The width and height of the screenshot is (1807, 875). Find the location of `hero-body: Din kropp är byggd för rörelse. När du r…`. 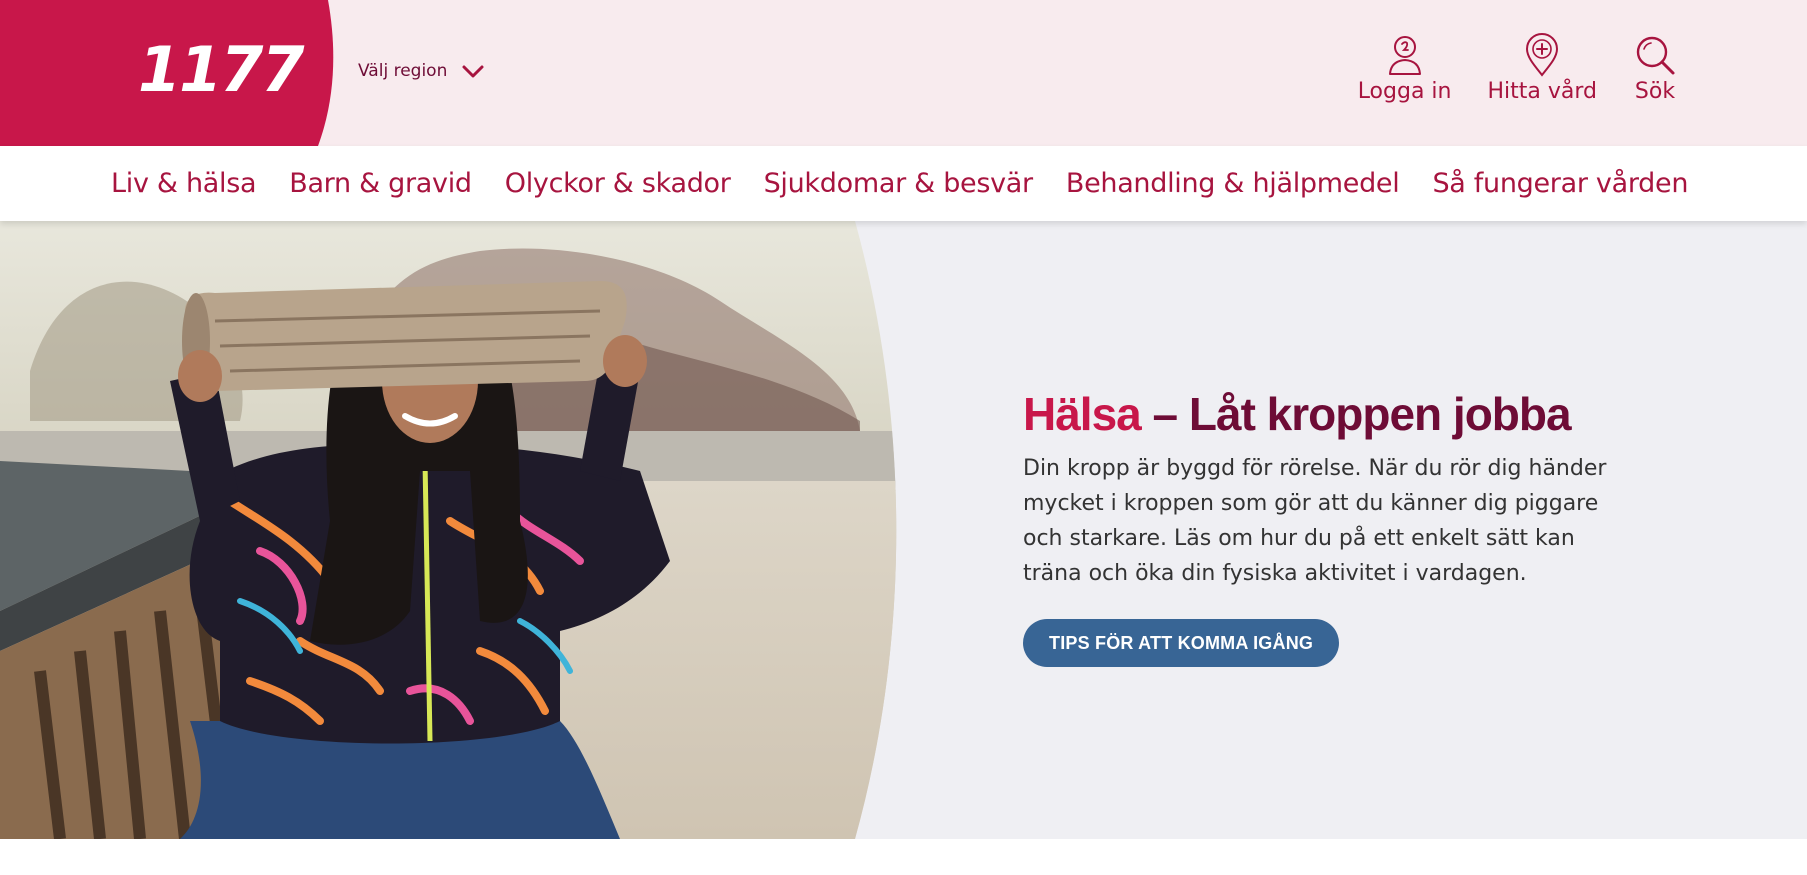

hero-body: Din kropp är byggd för rörelse. När du r… is located at coordinates (1315, 521).